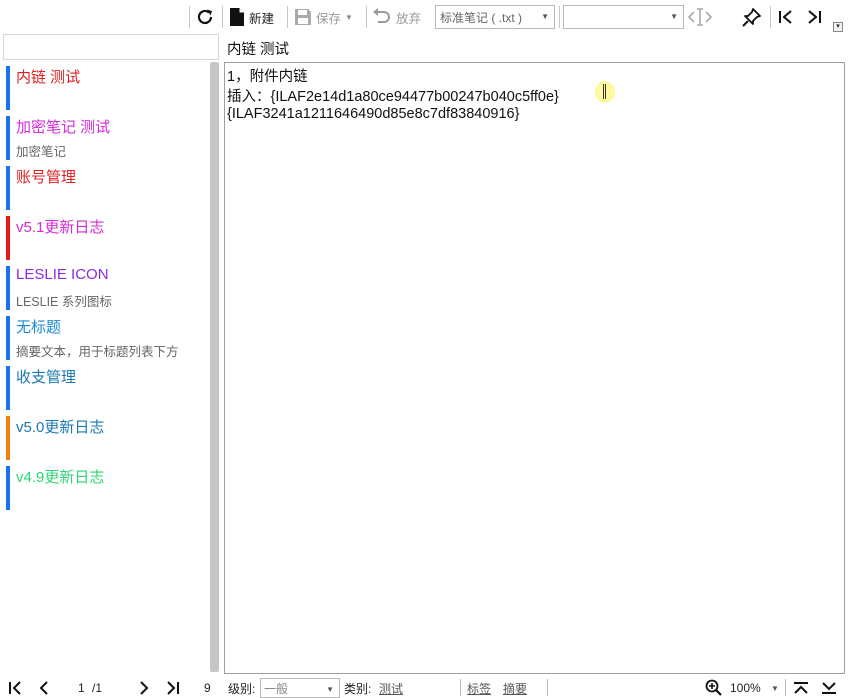 The height and width of the screenshot is (698, 852). What do you see at coordinates (104, 138) in the screenshot?
I see `note-list-item: 加密笔记 测试 加密笔记` at bounding box center [104, 138].